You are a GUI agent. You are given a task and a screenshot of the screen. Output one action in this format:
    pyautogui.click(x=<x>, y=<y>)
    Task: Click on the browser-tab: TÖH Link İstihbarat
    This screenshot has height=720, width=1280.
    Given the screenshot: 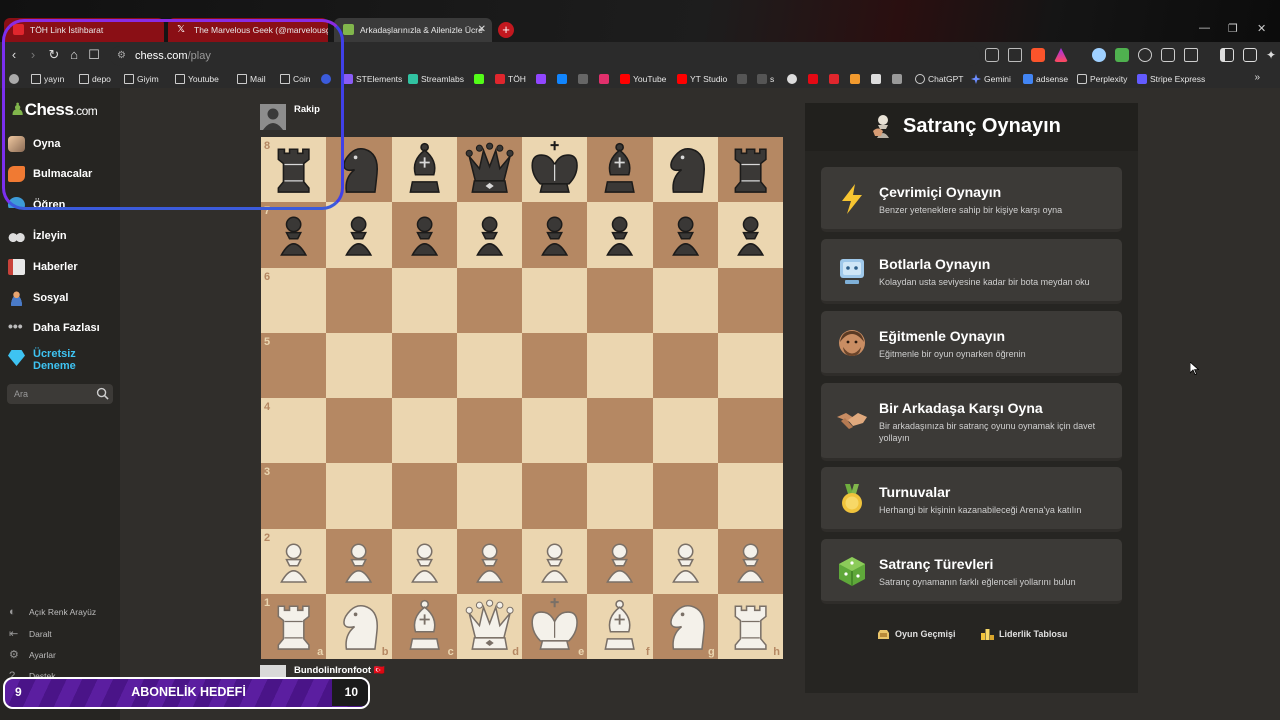 What is the action you would take?
    pyautogui.click(x=84, y=30)
    